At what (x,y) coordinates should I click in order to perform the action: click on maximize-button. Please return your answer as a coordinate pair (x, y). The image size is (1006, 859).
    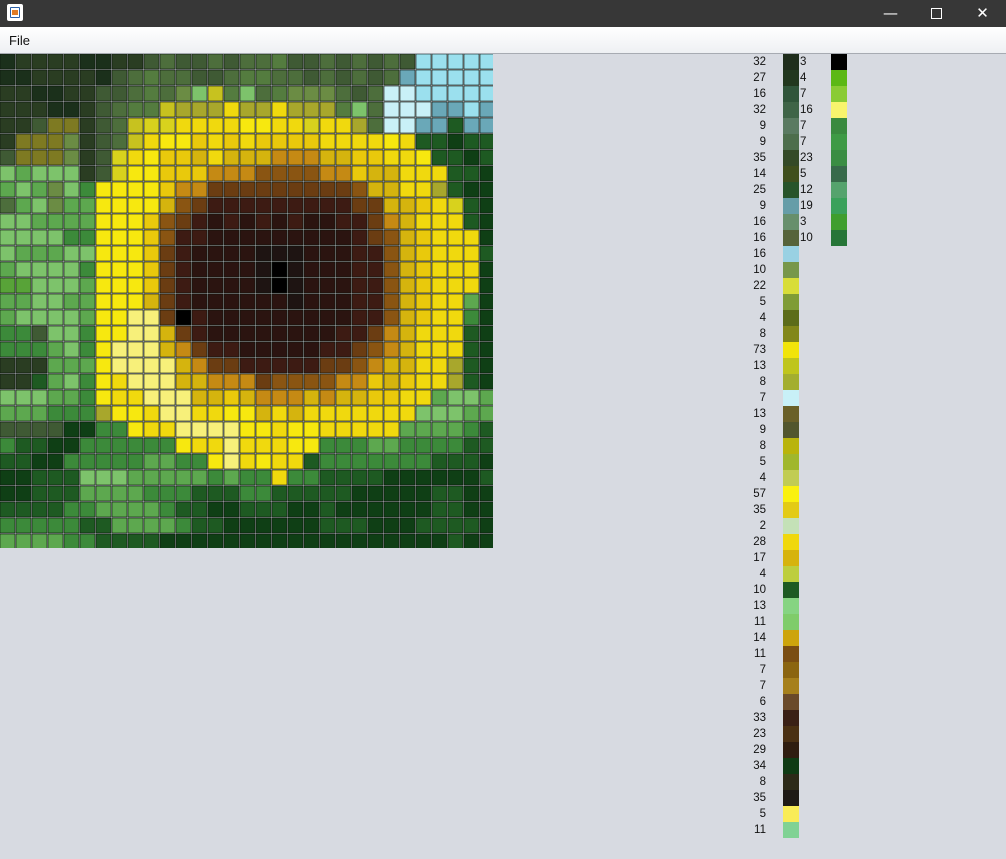
    Looking at the image, I should click on (936, 13).